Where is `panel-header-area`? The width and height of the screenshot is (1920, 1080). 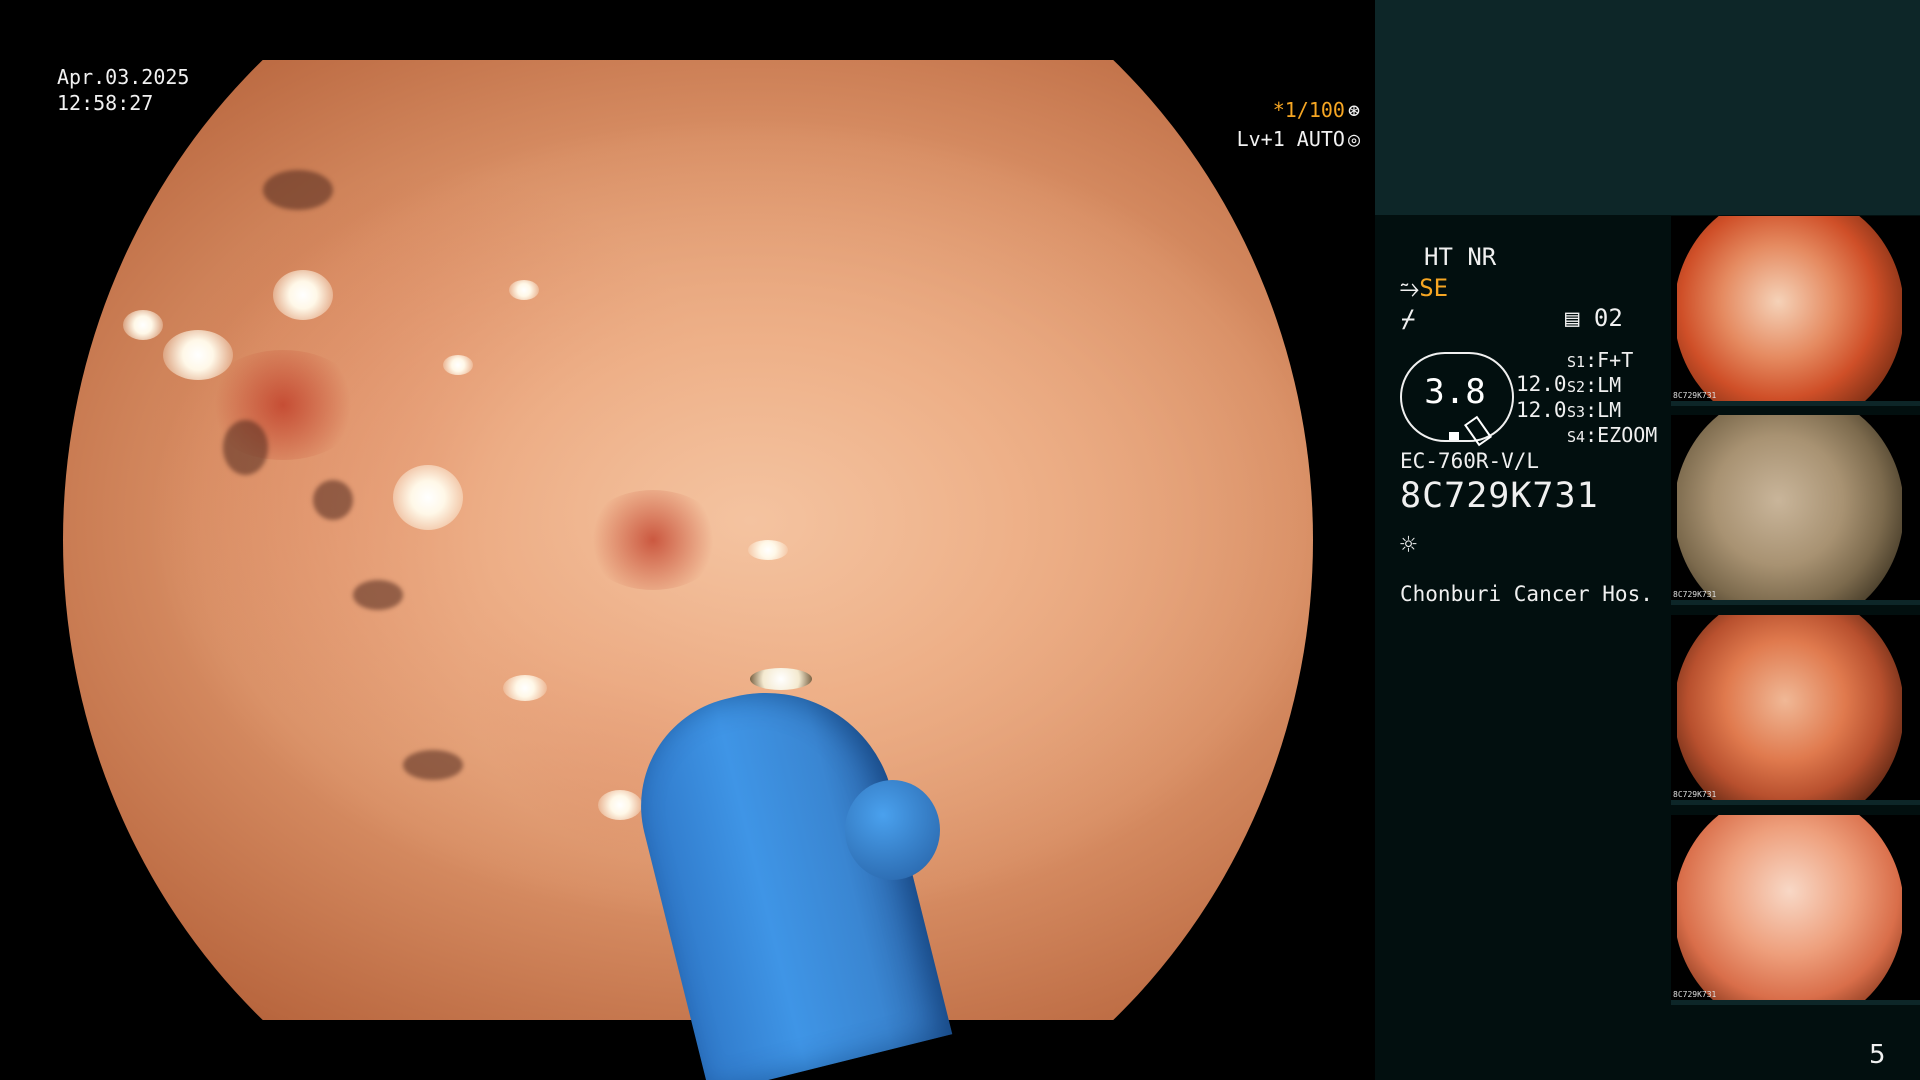
panel-header-area is located at coordinates (1647, 107).